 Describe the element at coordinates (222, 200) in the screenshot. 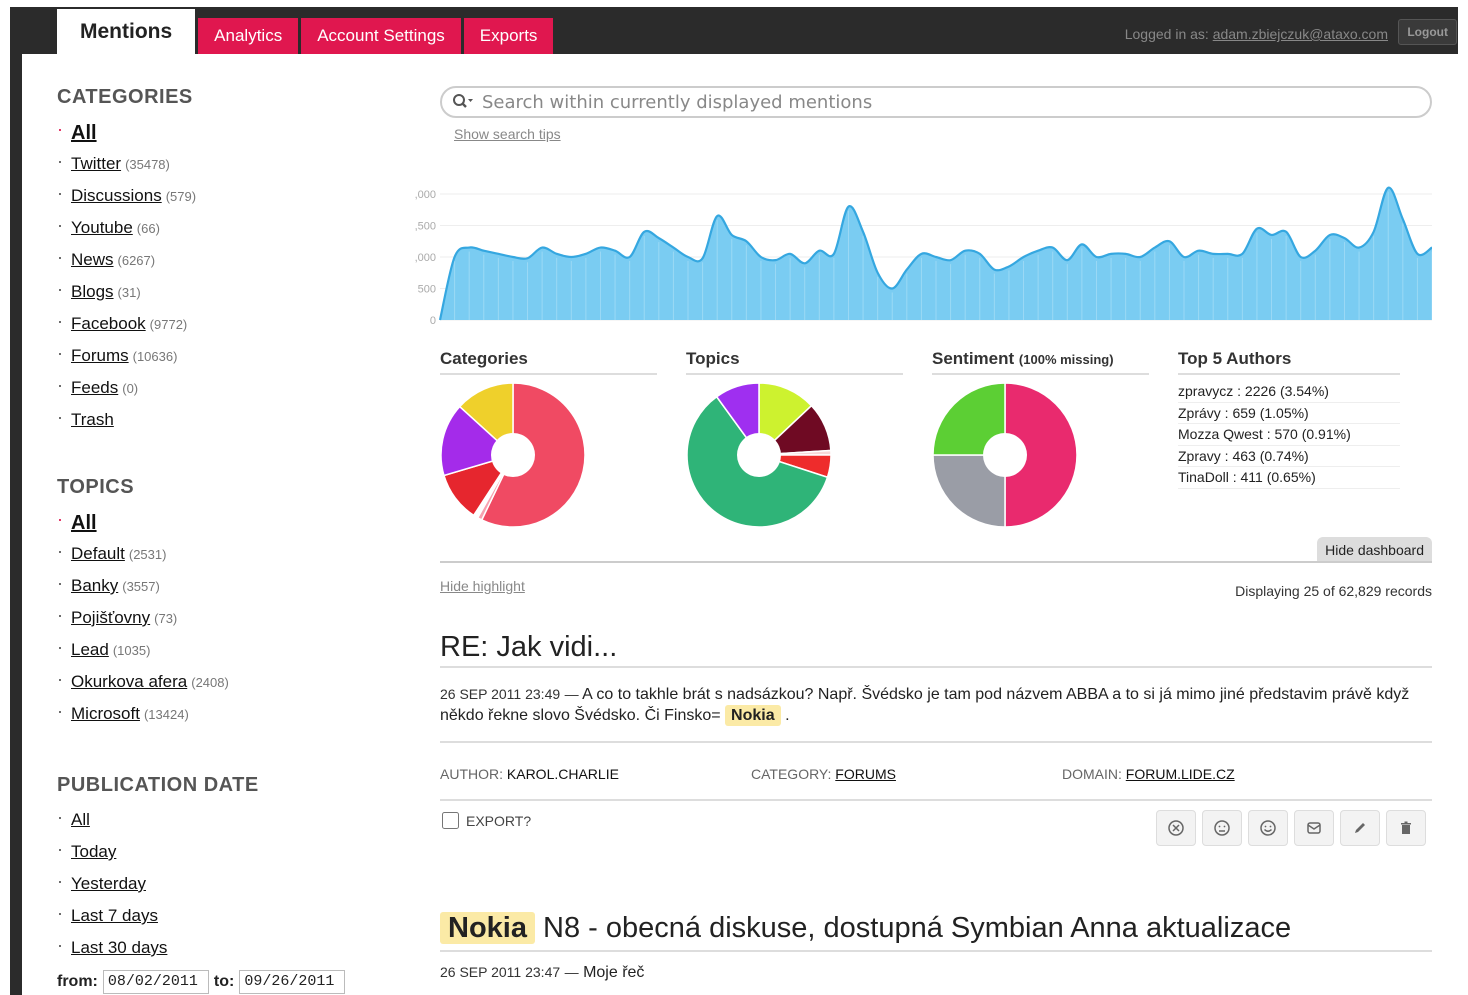

I see `category-item-discussions: Discussions(579)` at that location.